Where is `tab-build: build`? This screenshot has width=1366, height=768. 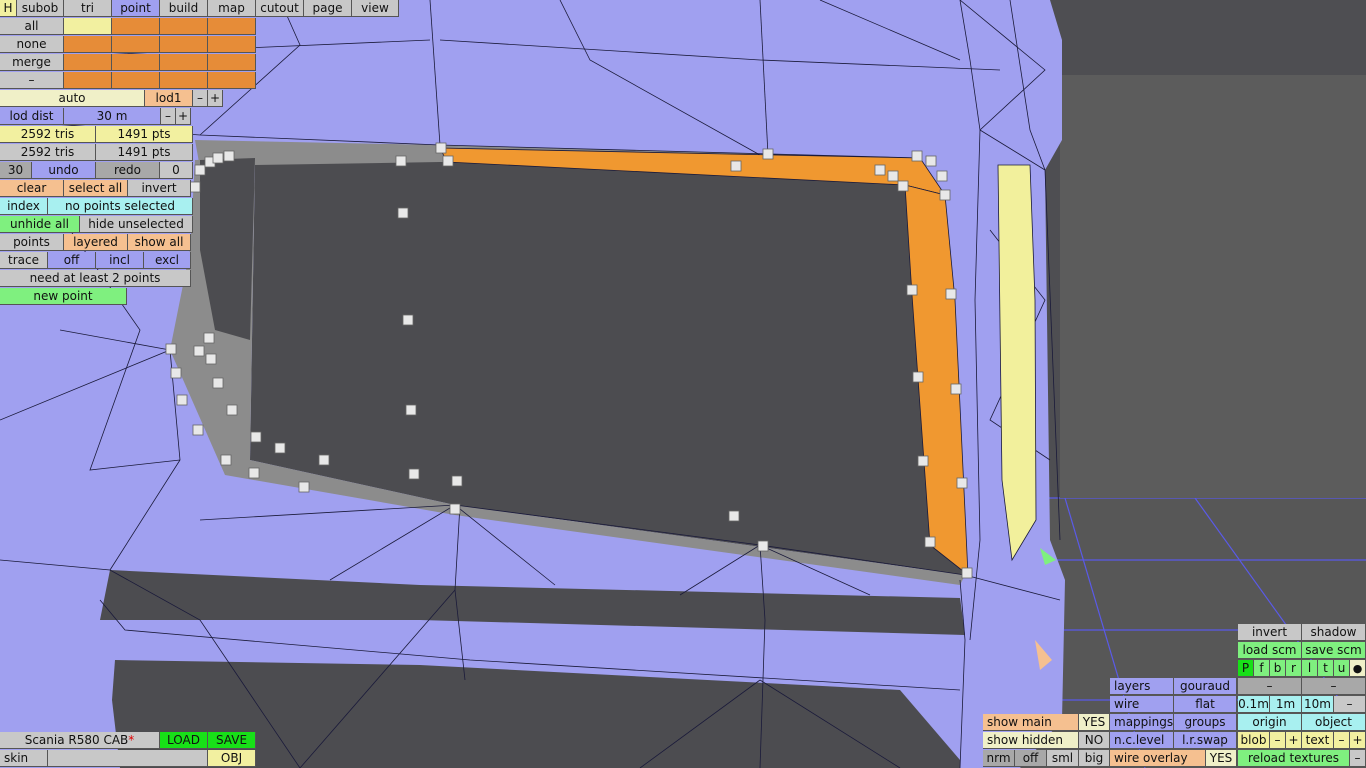
tab-build: build is located at coordinates (184, 8).